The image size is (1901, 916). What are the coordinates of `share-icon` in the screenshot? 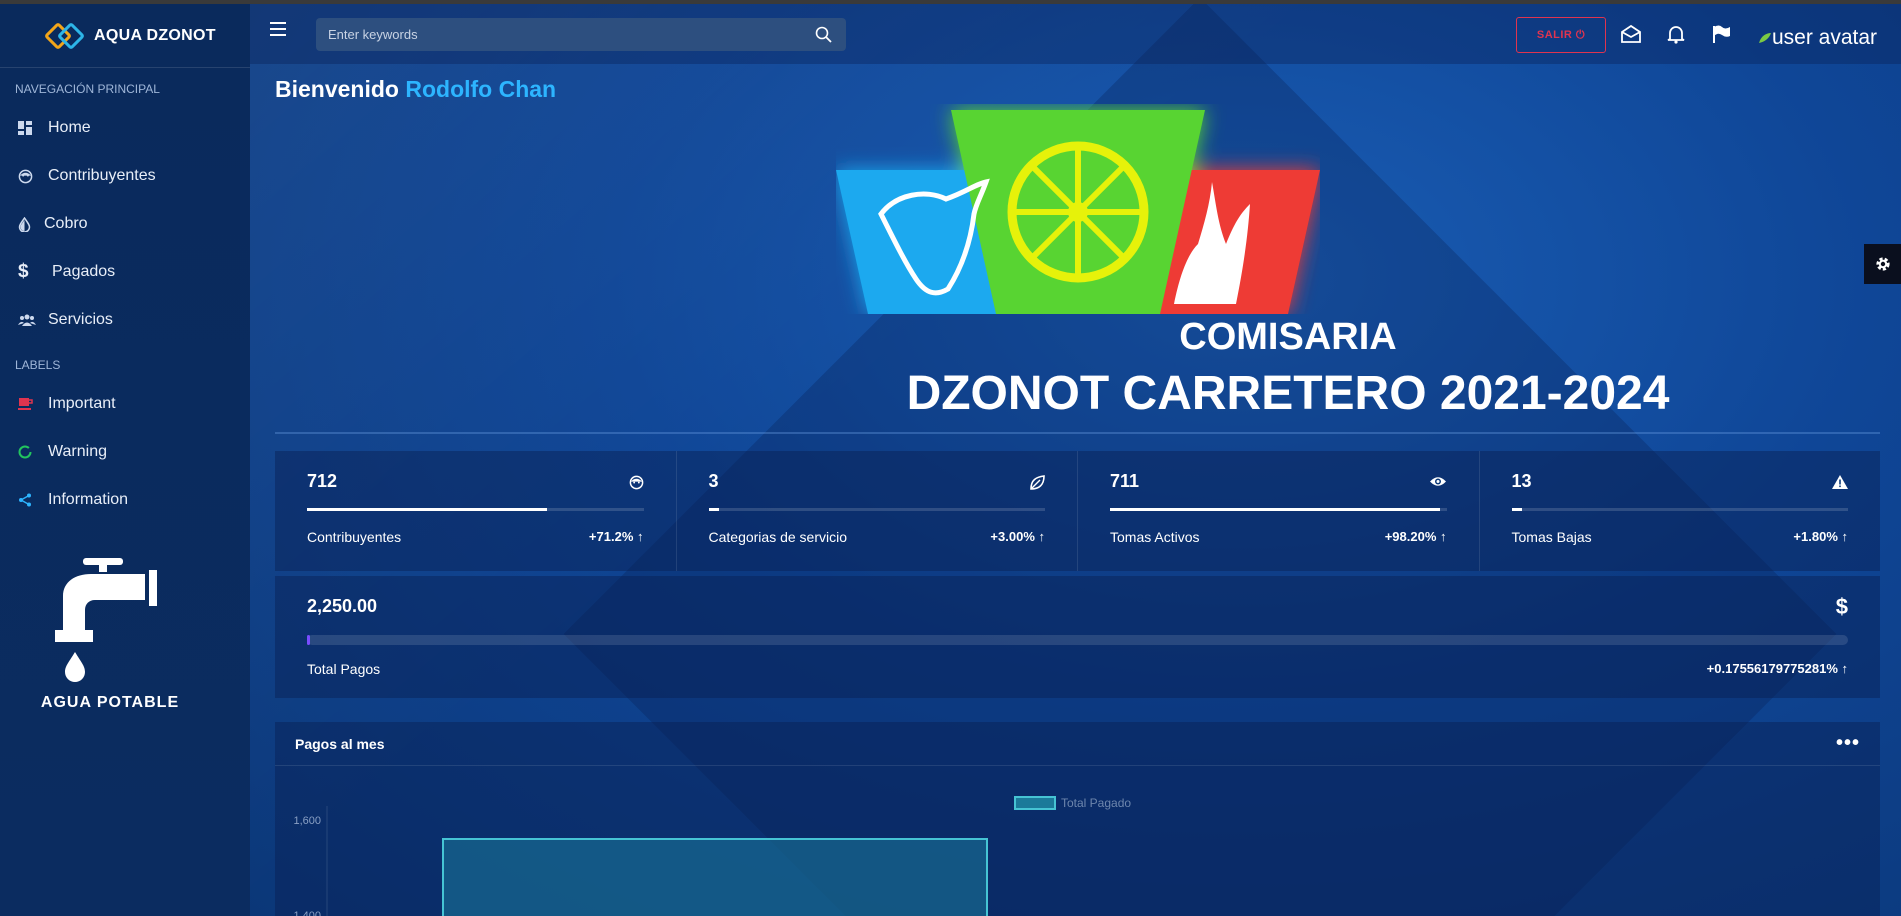 It's located at (33, 500).